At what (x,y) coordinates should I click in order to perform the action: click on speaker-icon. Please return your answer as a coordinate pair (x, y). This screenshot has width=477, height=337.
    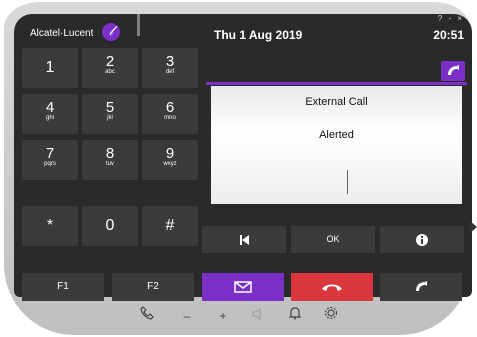
    Looking at the image, I should click on (259, 316).